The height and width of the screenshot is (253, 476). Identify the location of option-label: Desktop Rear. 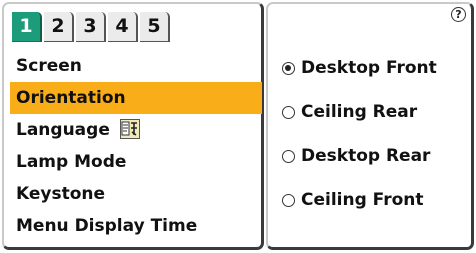
(366, 156).